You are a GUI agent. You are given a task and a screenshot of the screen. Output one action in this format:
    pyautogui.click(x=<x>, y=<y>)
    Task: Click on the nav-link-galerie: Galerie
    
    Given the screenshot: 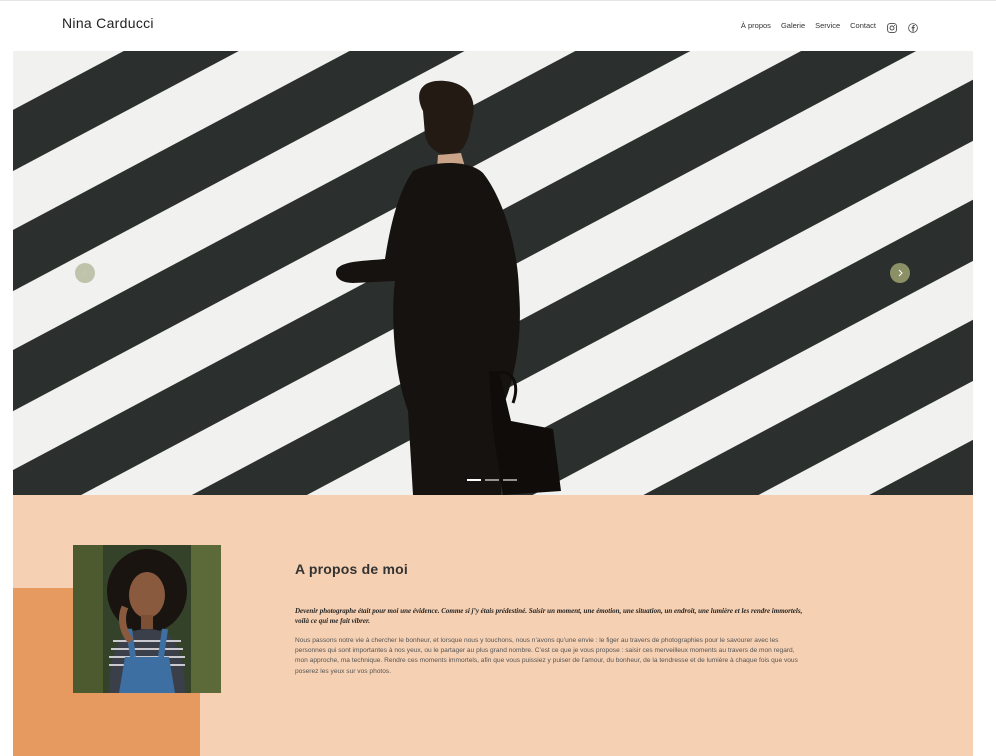 What is the action you would take?
    pyautogui.click(x=793, y=25)
    